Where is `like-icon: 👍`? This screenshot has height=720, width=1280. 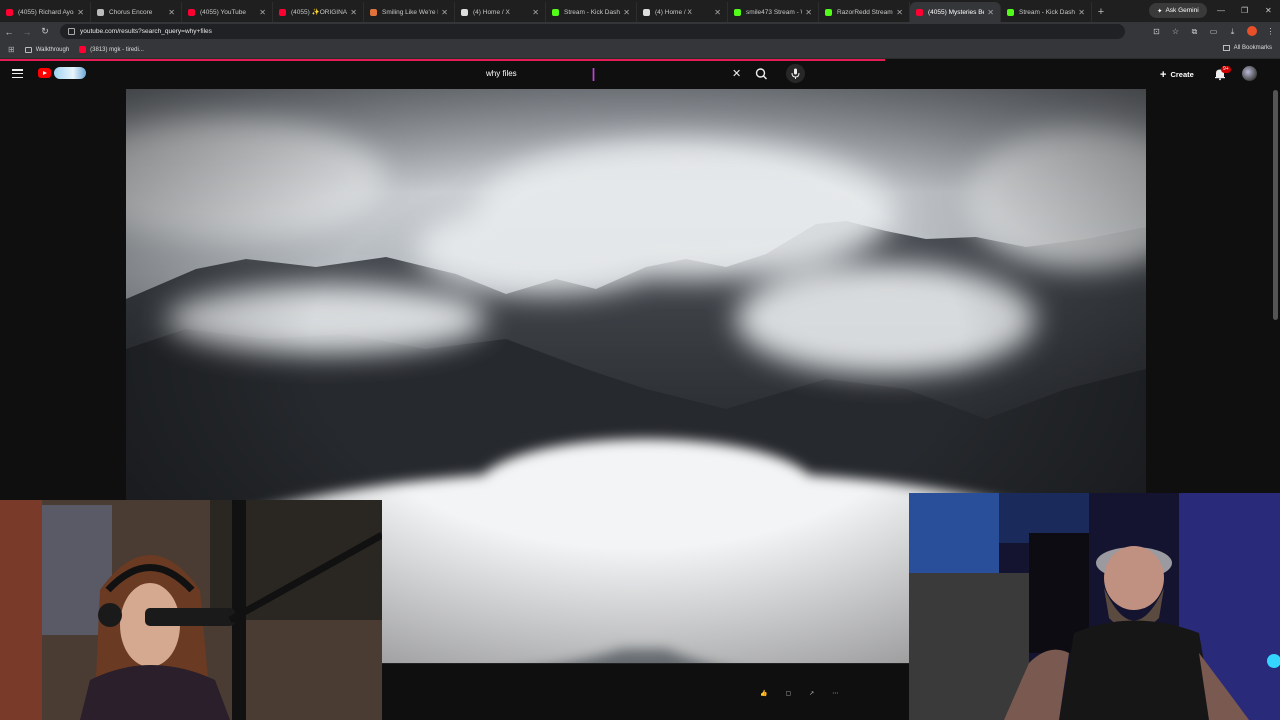
like-icon: 👍 is located at coordinates (763, 693).